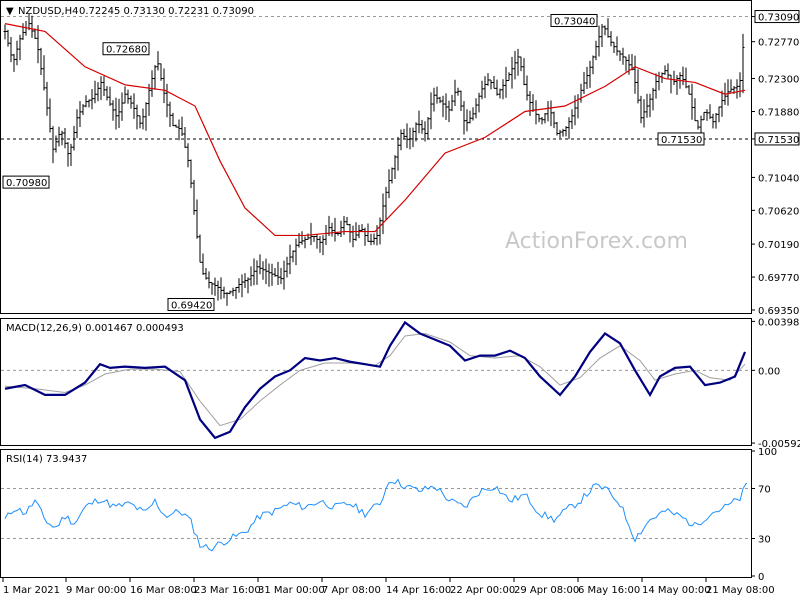 This screenshot has height=604, width=800. I want to click on annotation-label: 0.73040, so click(574, 21).